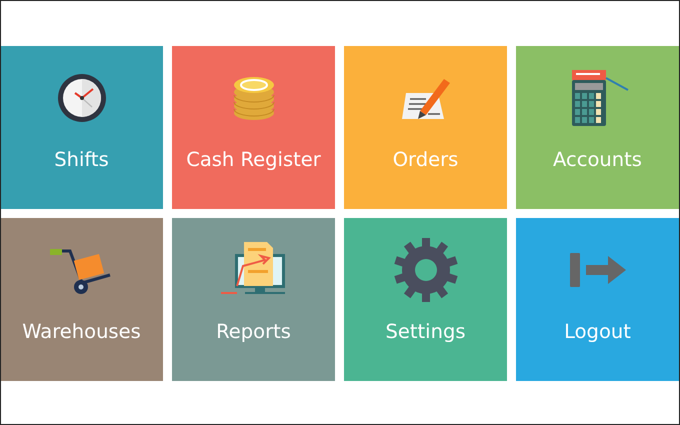  Describe the element at coordinates (598, 270) in the screenshot. I see `logout-icon` at that location.